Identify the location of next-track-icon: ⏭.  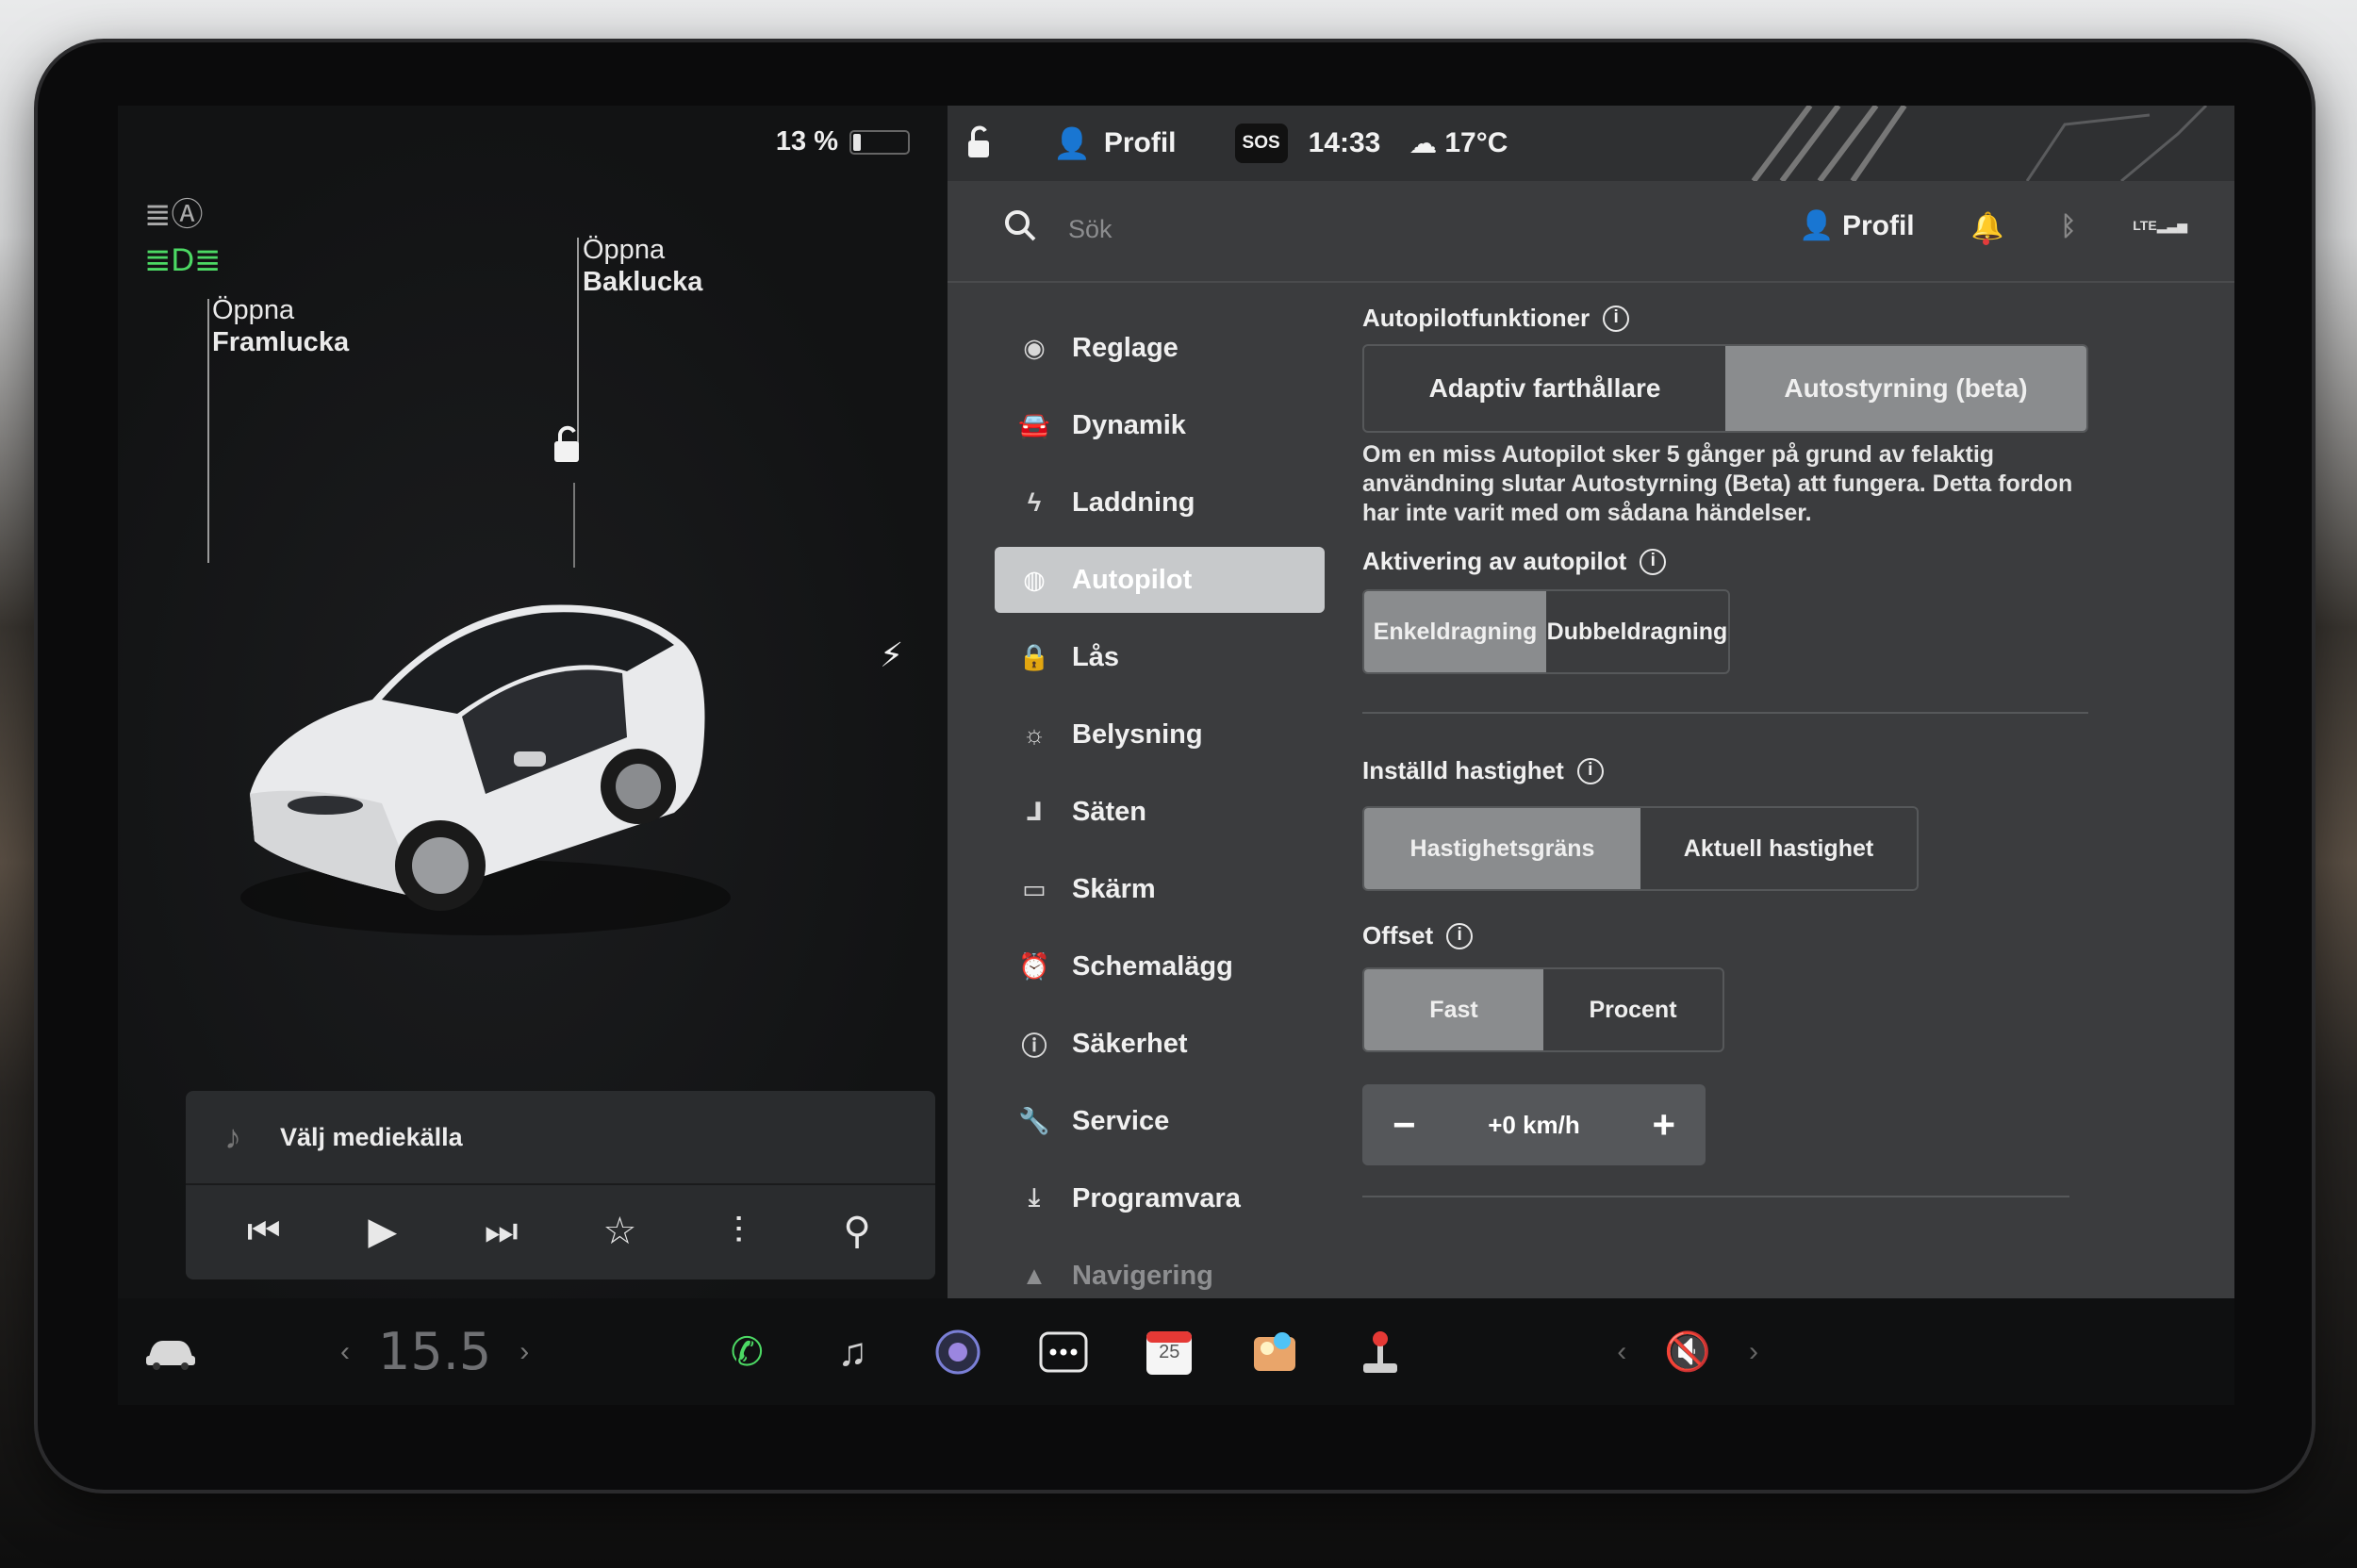
(502, 1232).